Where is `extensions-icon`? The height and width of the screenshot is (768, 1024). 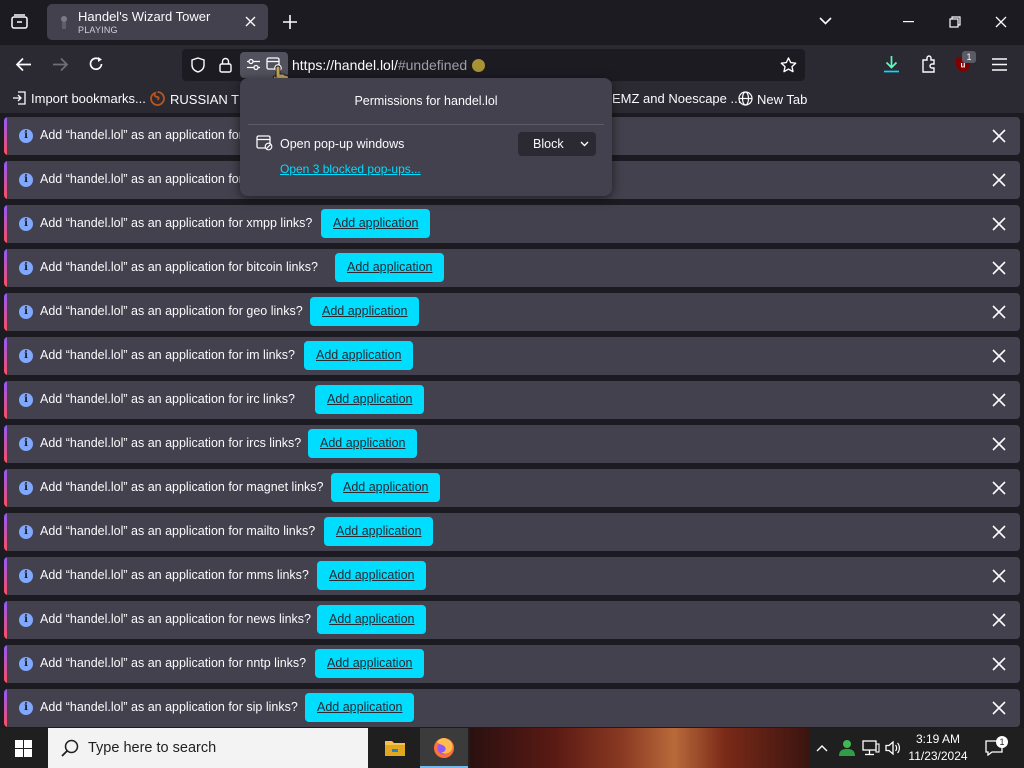 extensions-icon is located at coordinates (928, 64).